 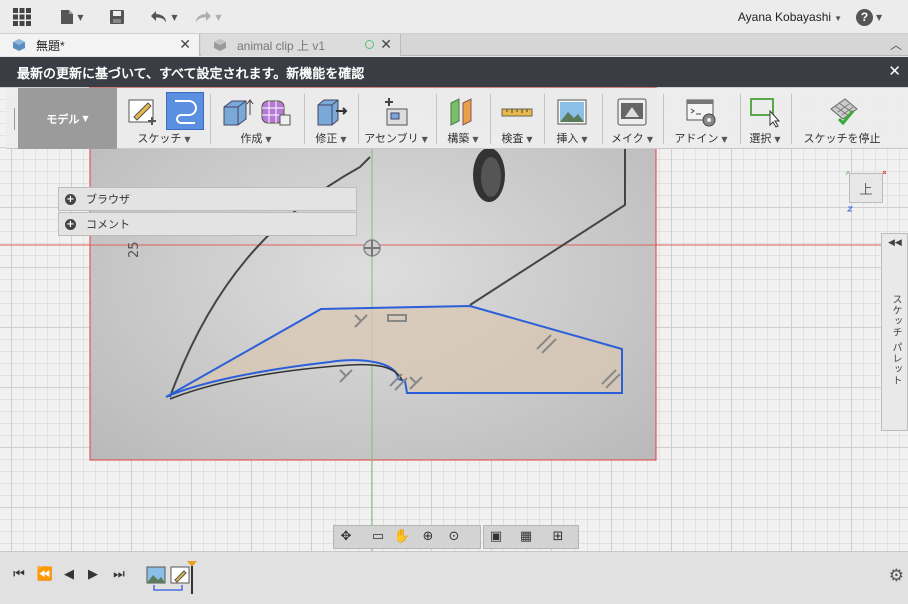 I want to click on display-settings-icon: ▣, so click(x=496, y=537).